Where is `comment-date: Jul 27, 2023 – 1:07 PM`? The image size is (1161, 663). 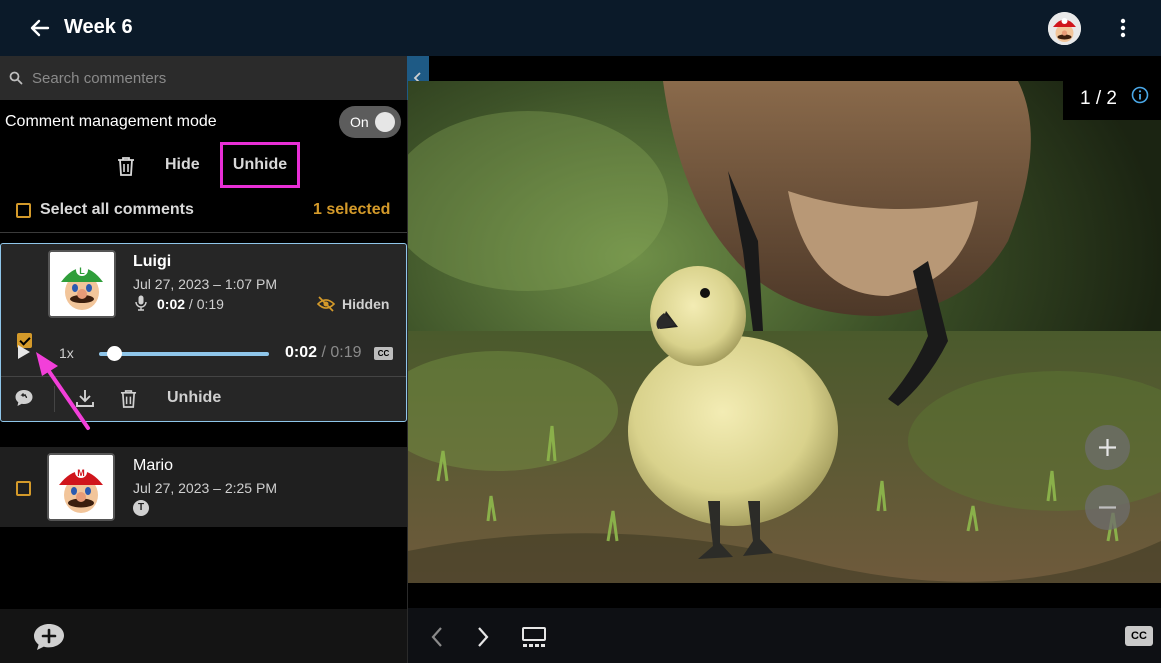
comment-date: Jul 27, 2023 – 1:07 PM is located at coordinates (205, 284).